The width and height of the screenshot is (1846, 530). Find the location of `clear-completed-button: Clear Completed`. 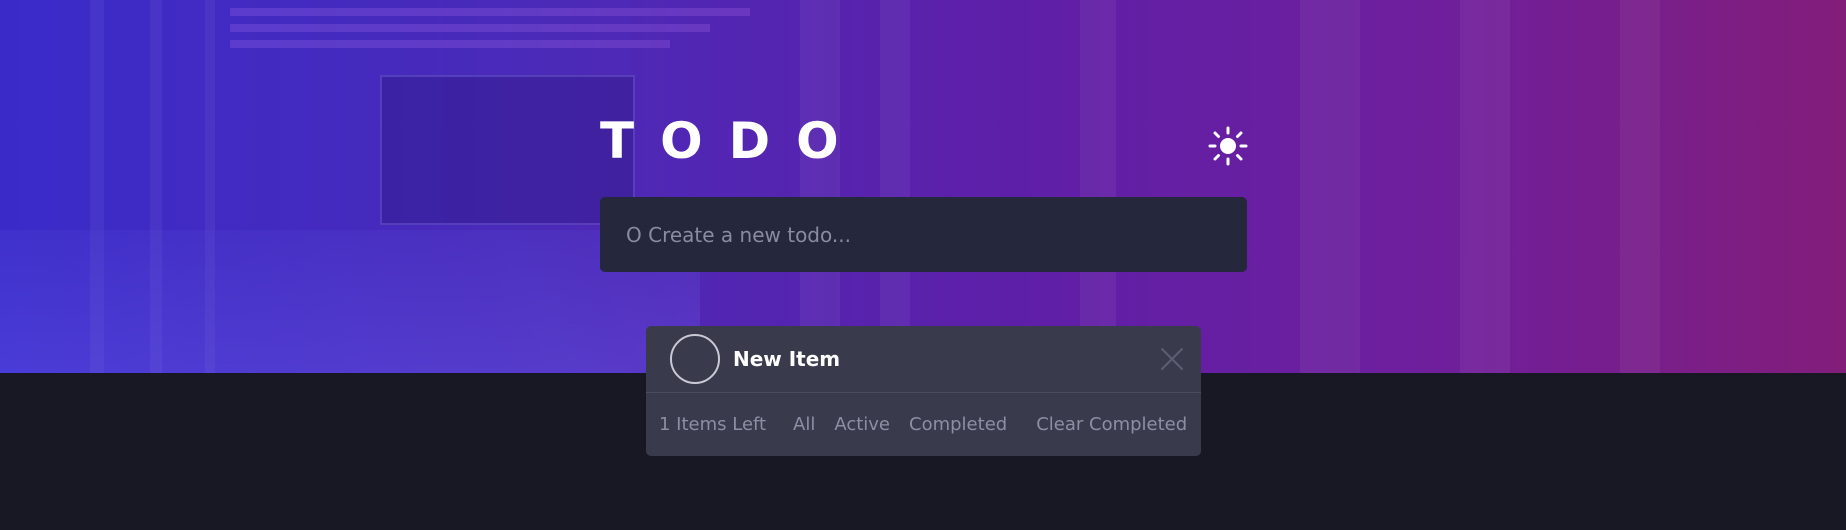

clear-completed-button: Clear Completed is located at coordinates (1111, 424).